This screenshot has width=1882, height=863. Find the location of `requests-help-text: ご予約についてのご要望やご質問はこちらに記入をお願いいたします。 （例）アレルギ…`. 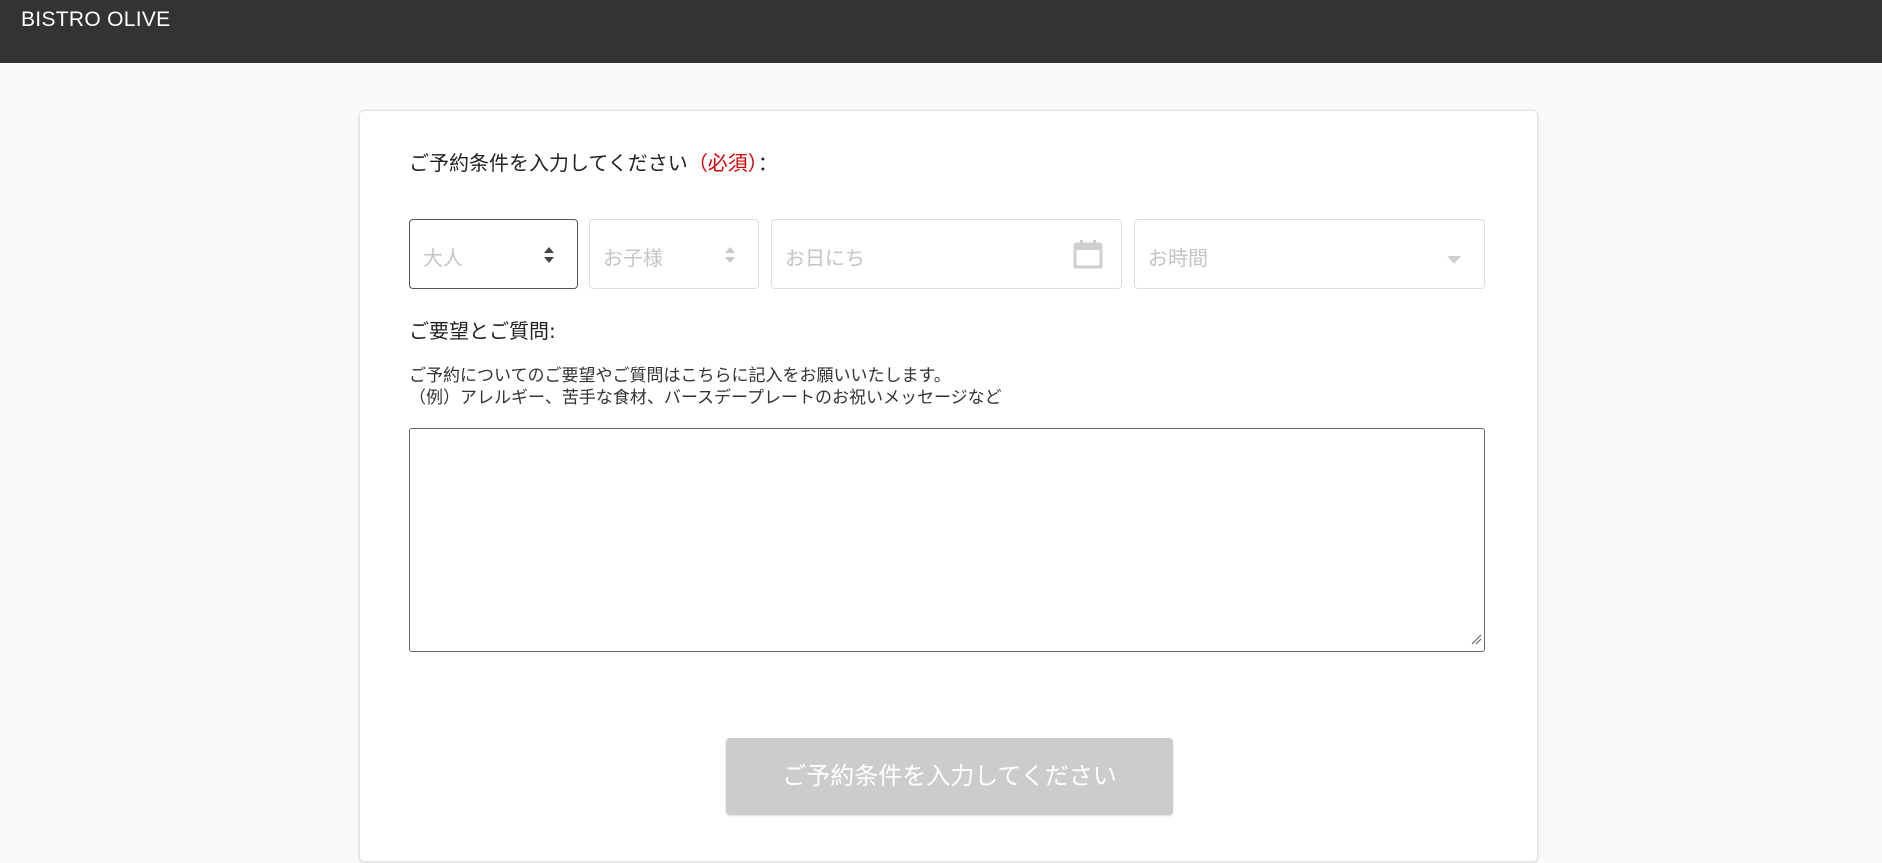

requests-help-text: ご予約についてのご要望やご質問はこちらに記入をお願いいたします。 （例）アレルギ… is located at coordinates (705, 387).